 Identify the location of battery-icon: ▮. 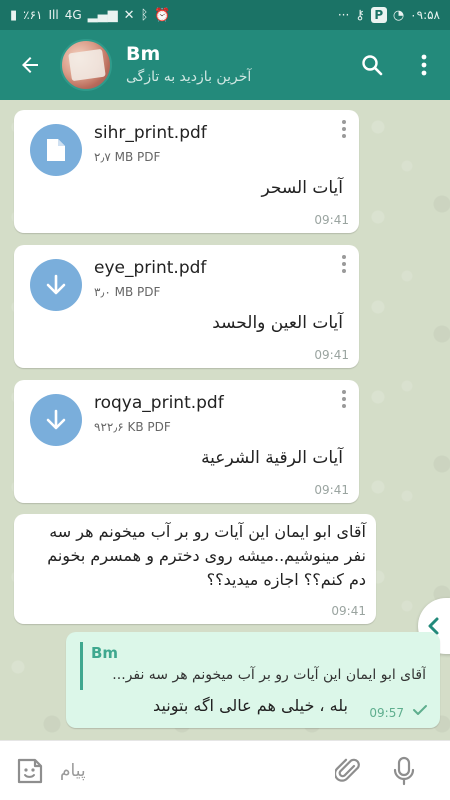
(14, 15).